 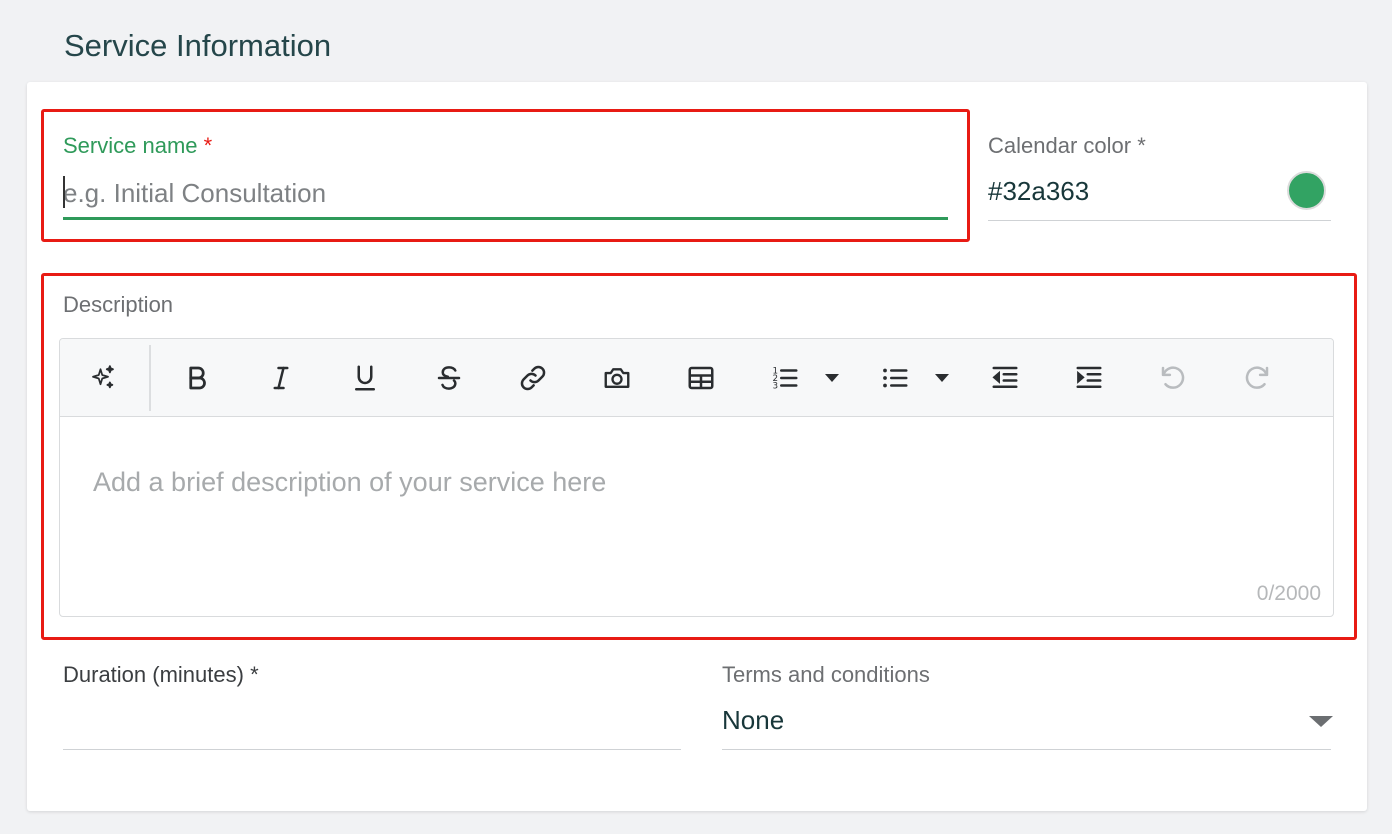 I want to click on ordered-list-button: 1 2 3, so click(x=785, y=378).